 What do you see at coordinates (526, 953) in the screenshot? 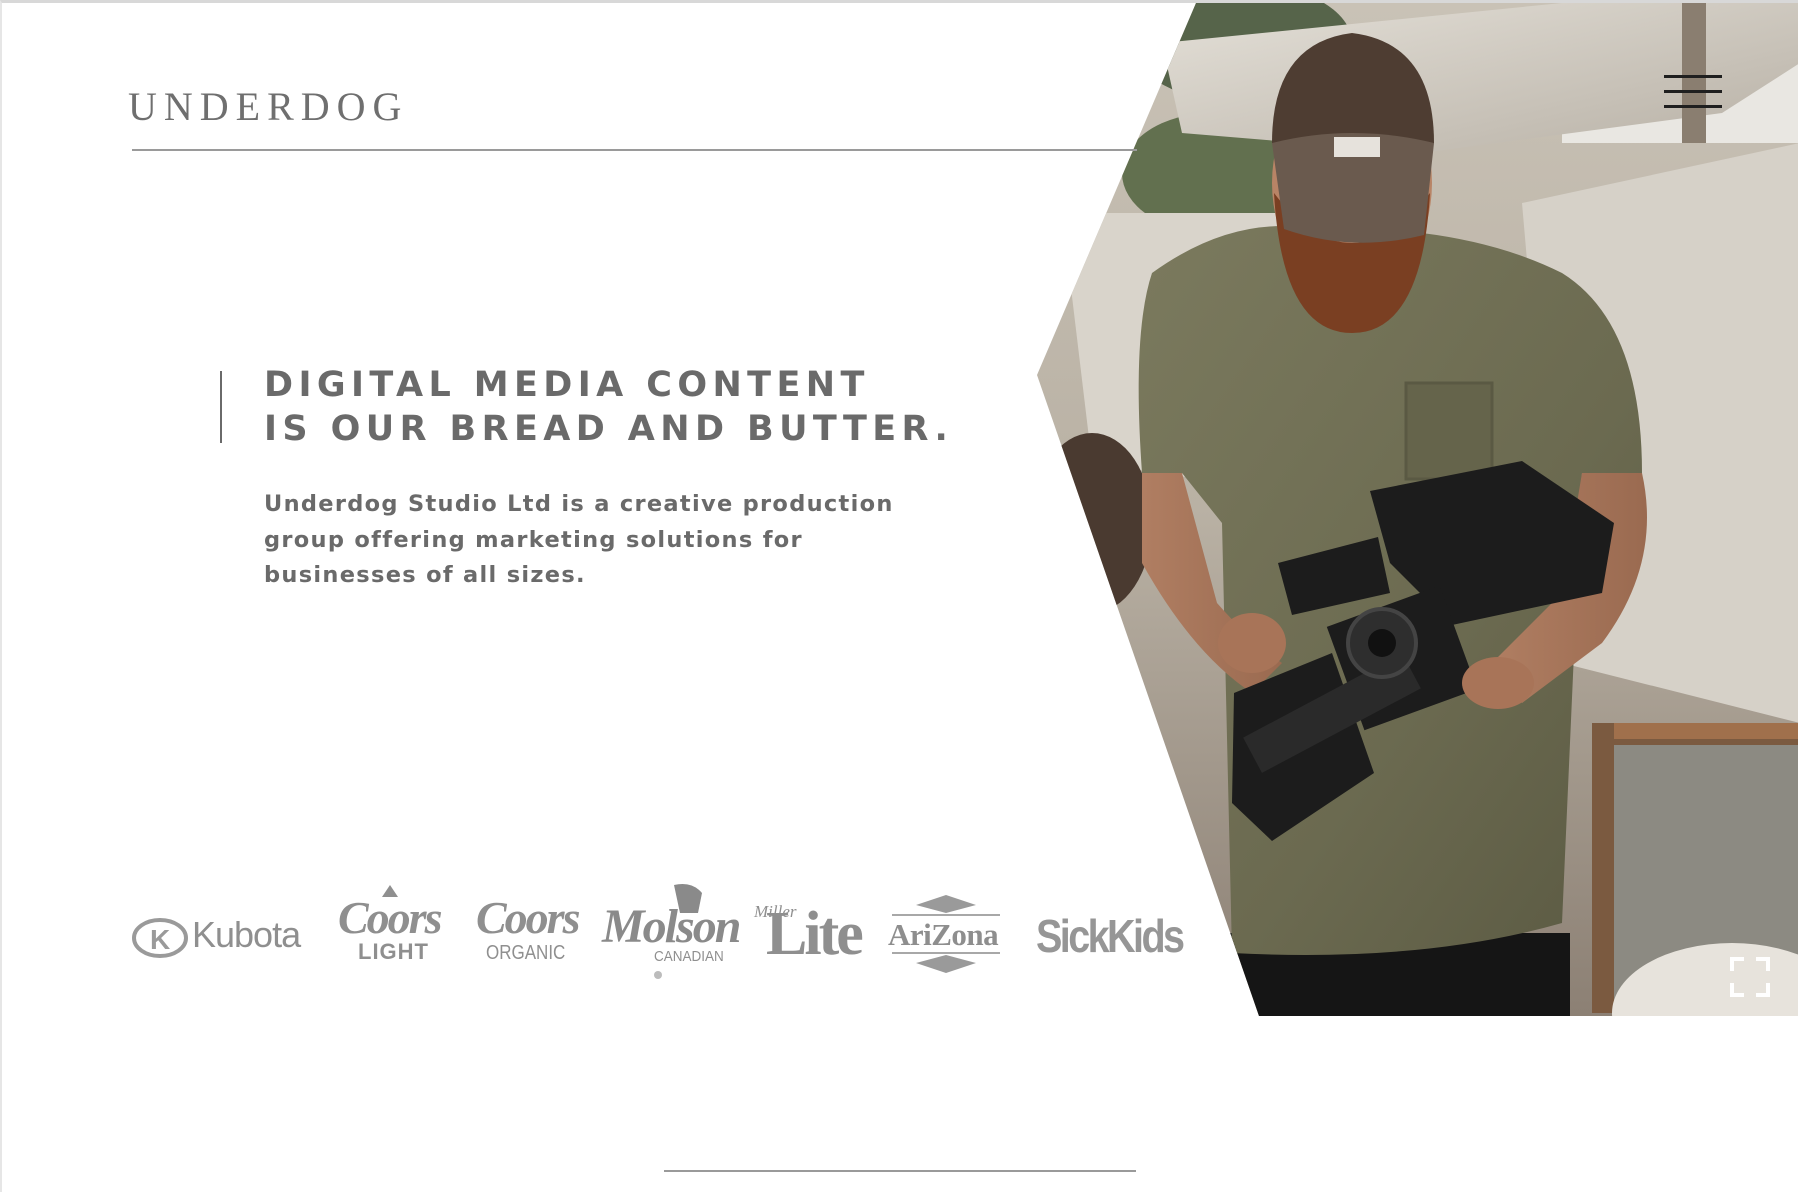
I see `coors-organic-subtitle: ORGANIC` at bounding box center [526, 953].